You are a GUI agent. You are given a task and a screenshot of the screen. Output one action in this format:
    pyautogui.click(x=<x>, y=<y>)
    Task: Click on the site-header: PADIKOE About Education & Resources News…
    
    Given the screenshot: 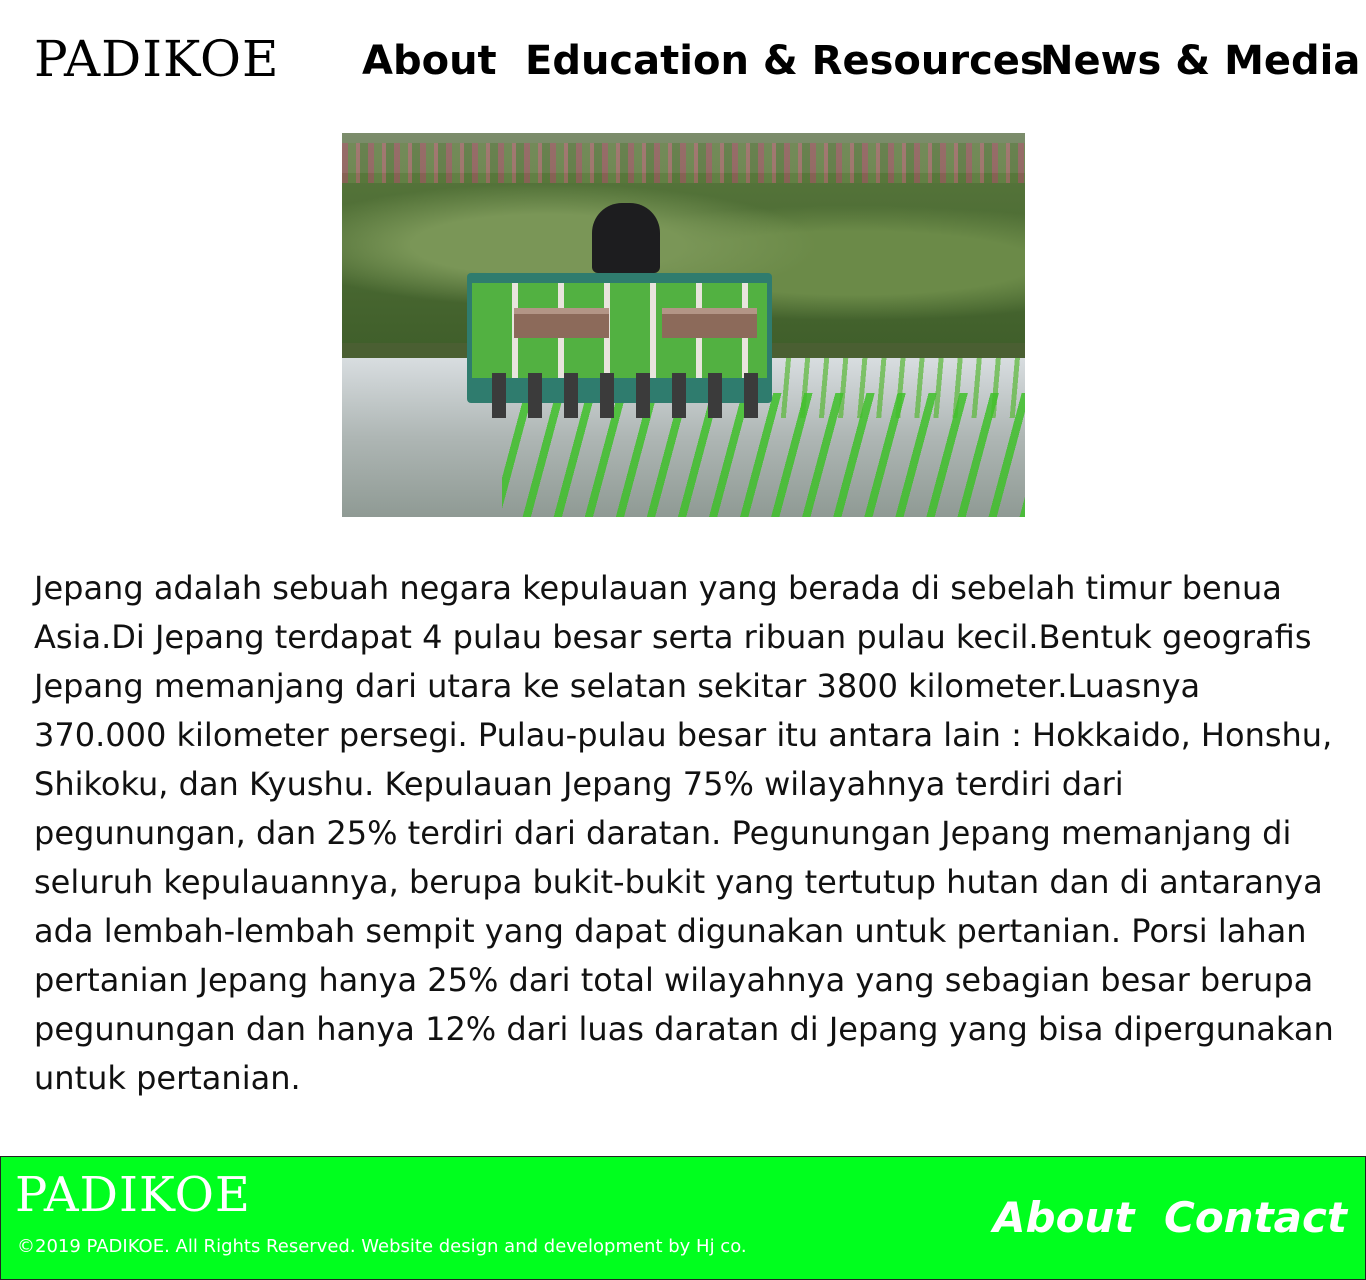 What is the action you would take?
    pyautogui.click(x=683, y=62)
    